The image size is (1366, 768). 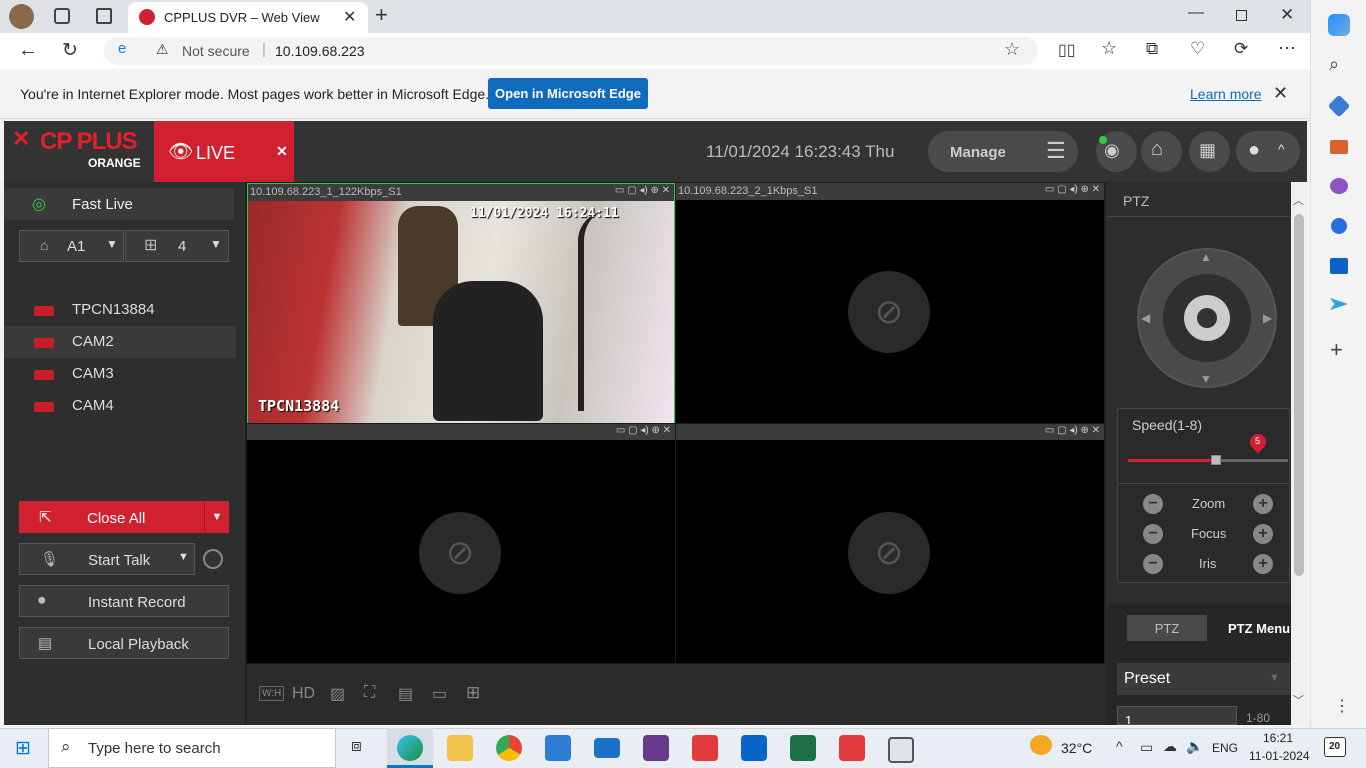 I want to click on aspect-ratio-button: W:H, so click(x=272, y=693).